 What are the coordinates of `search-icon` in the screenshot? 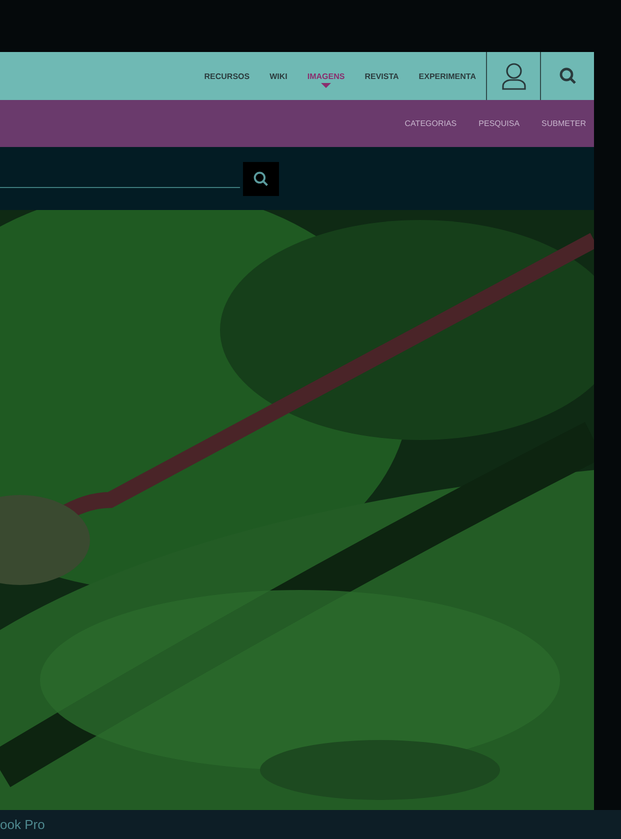 It's located at (261, 178).